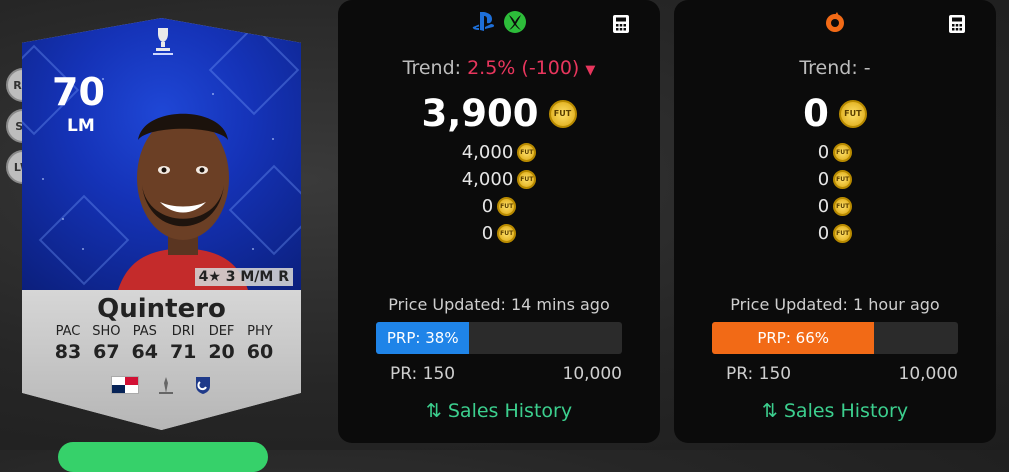 Image resolution: width=1009 pixels, height=472 pixels. What do you see at coordinates (867, 68) in the screenshot?
I see `trend-value: -` at bounding box center [867, 68].